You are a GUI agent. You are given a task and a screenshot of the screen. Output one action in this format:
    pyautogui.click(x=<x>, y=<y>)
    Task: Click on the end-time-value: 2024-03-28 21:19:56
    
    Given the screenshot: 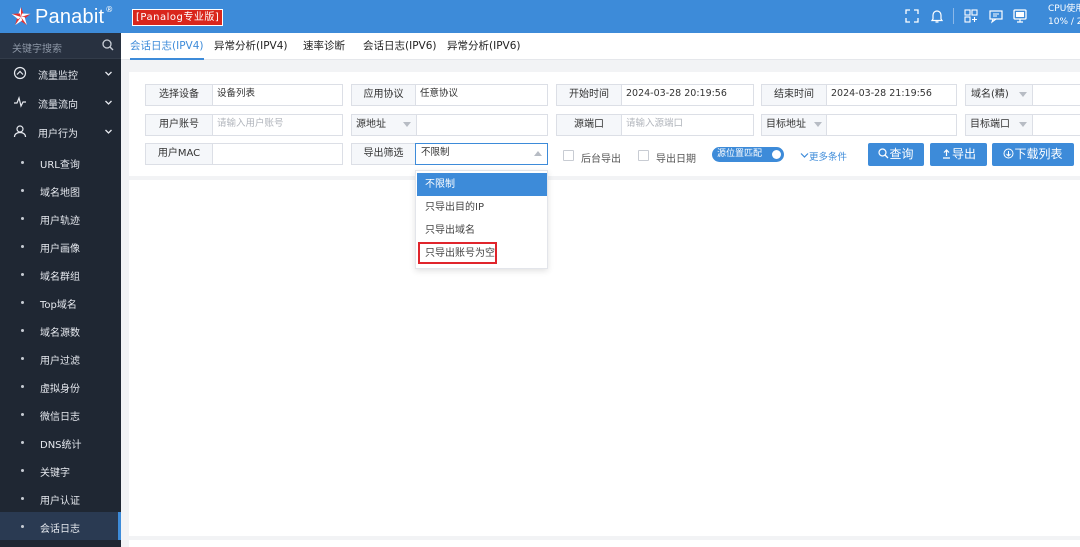 What is the action you would take?
    pyautogui.click(x=881, y=93)
    